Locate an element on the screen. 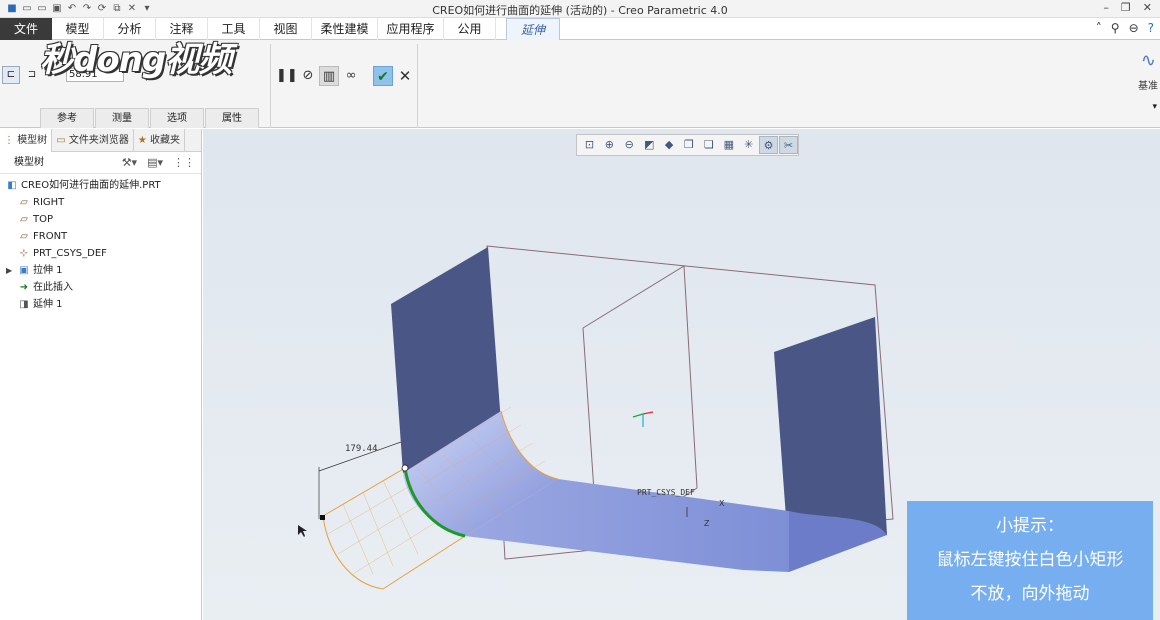 The height and width of the screenshot is (620, 1160). tree-node: ◧ CREO如何进行曲面的延伸.PRT is located at coordinates (100, 185).